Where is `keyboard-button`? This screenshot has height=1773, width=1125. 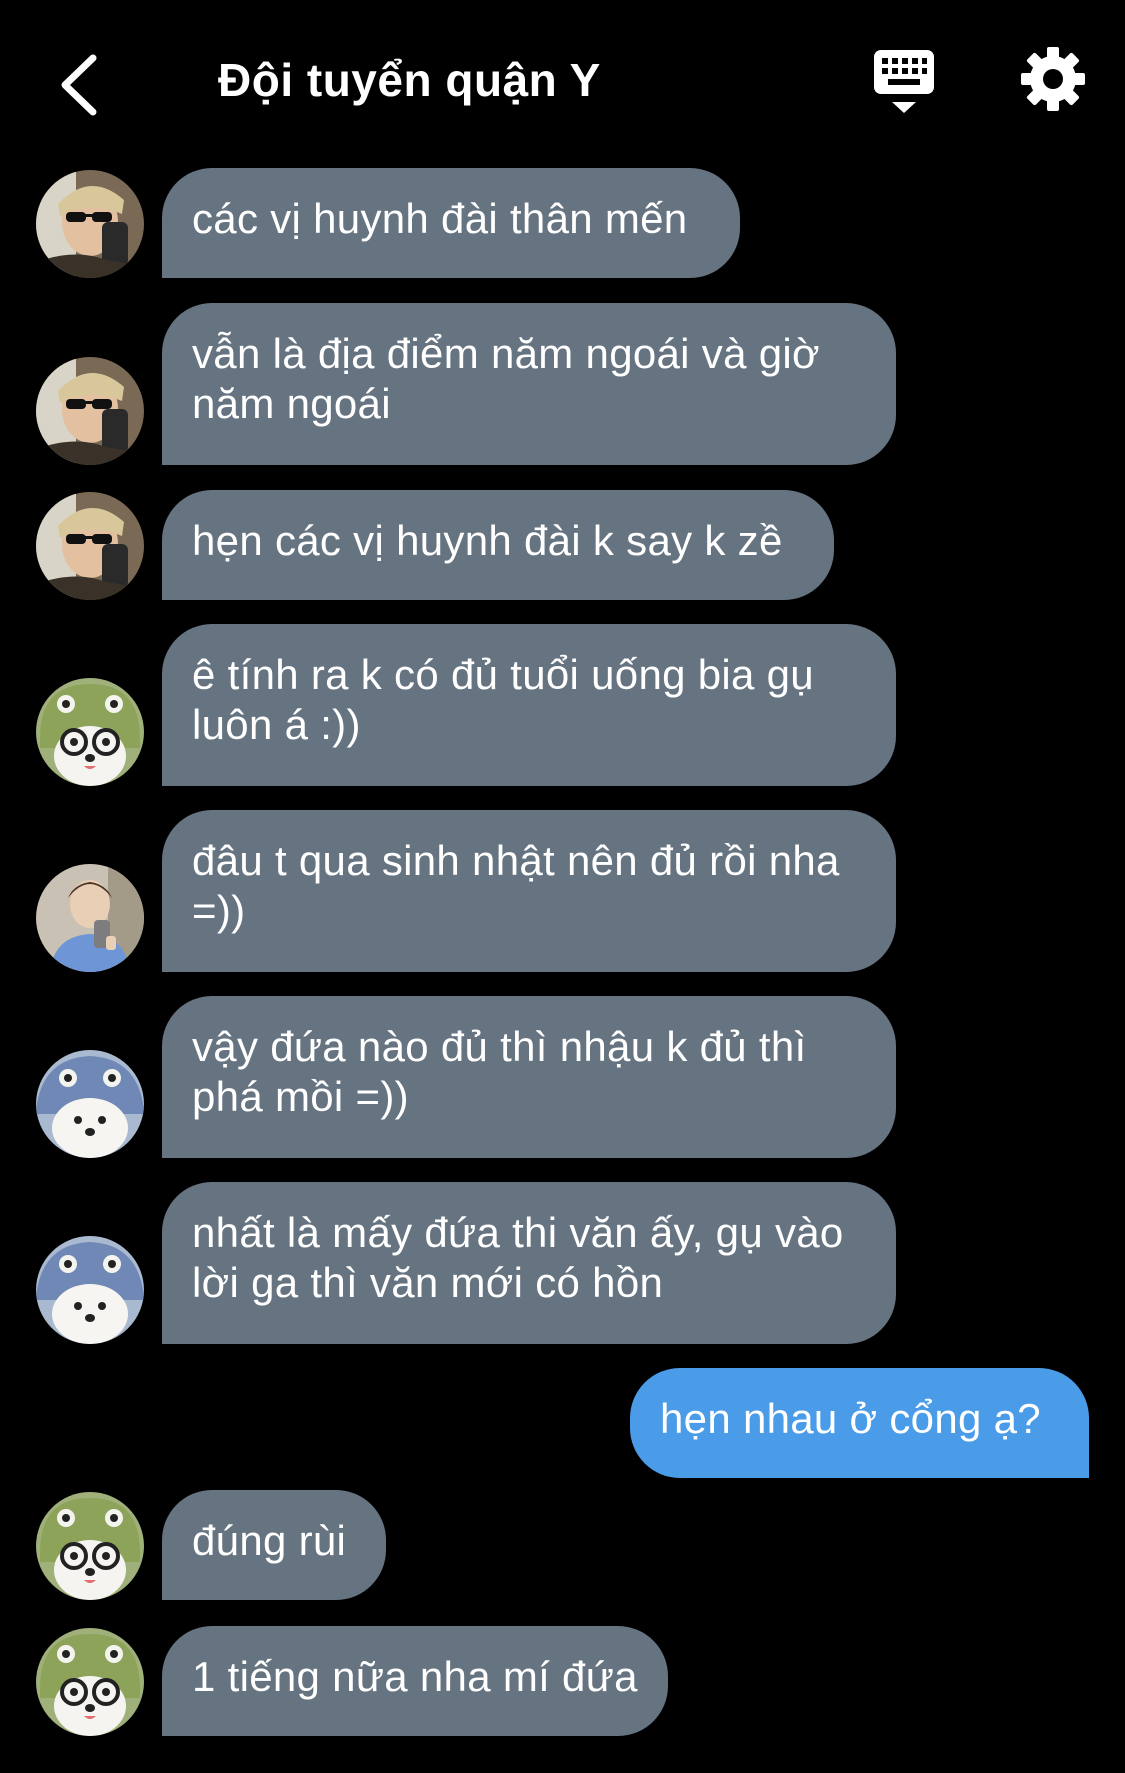 keyboard-button is located at coordinates (910, 82).